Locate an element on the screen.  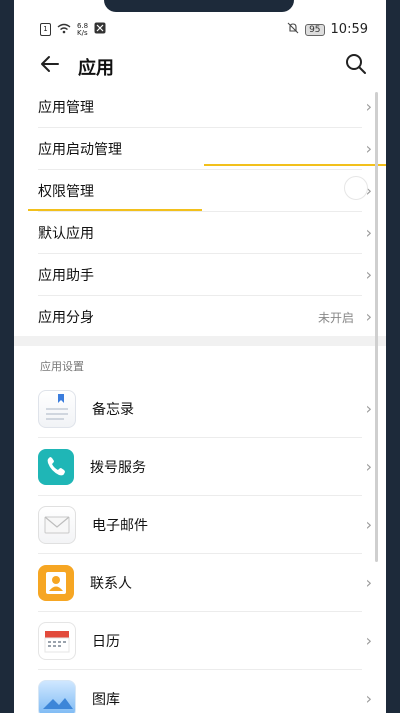
app-item-label: 拨号服务 is located at coordinates (118, 467).